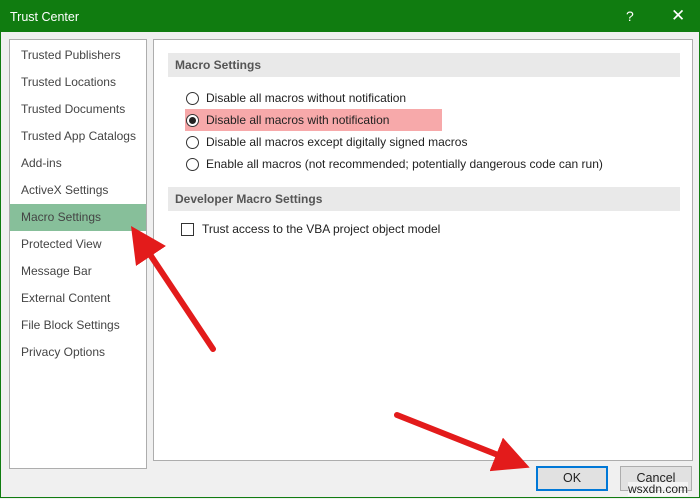 Image resolution: width=700 pixels, height=499 pixels. Describe the element at coordinates (424, 65) in the screenshot. I see `macro-settings-heading: Macro Settings` at that location.